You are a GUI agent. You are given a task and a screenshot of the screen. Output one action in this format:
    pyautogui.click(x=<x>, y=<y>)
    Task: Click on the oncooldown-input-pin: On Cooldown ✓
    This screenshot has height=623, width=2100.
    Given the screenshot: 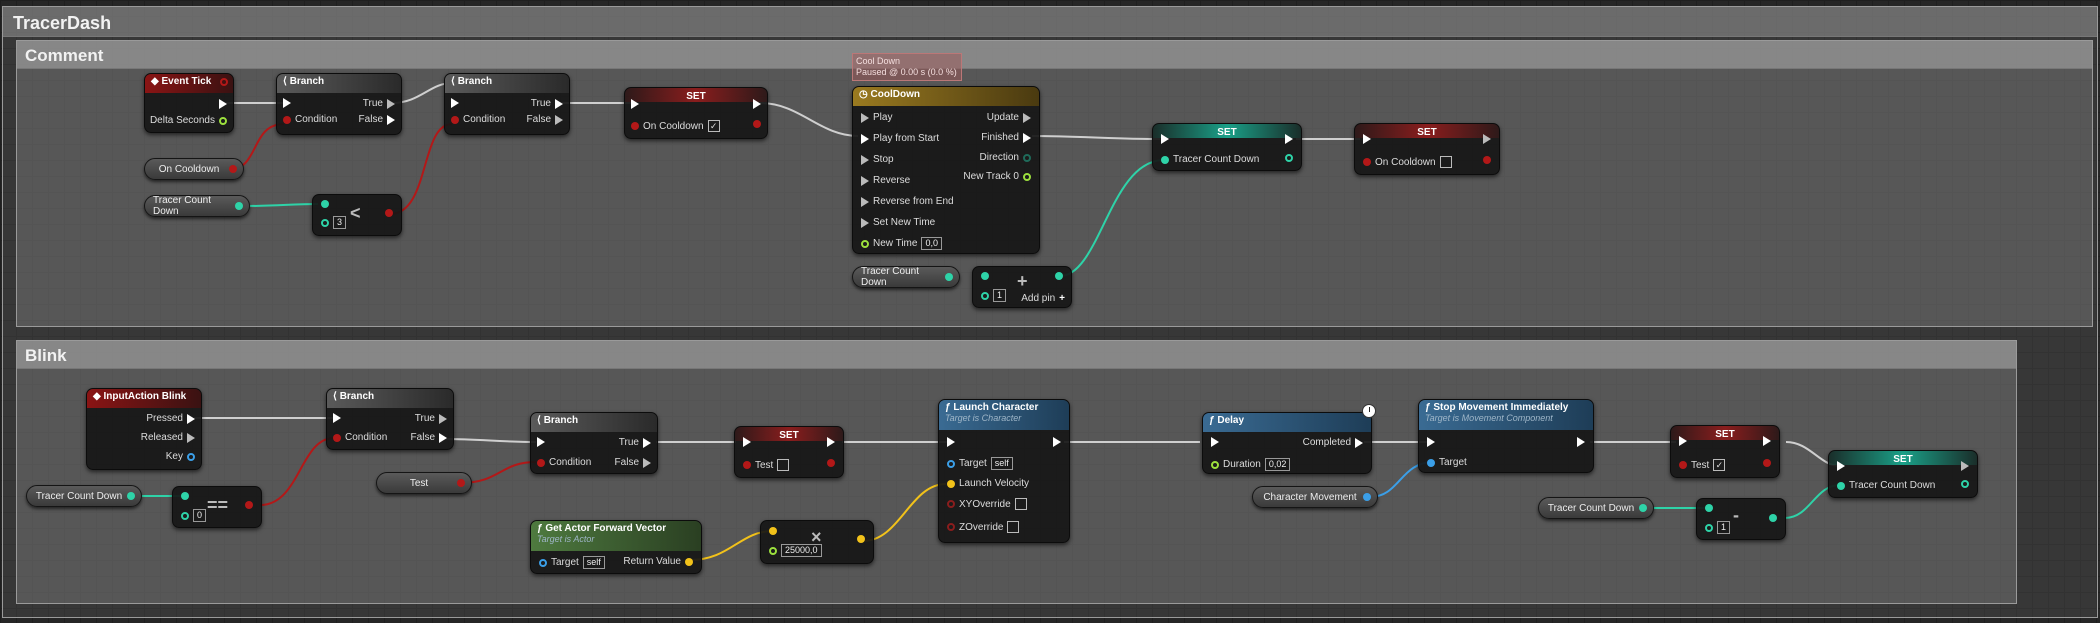 What is the action you would take?
    pyautogui.click(x=675, y=126)
    